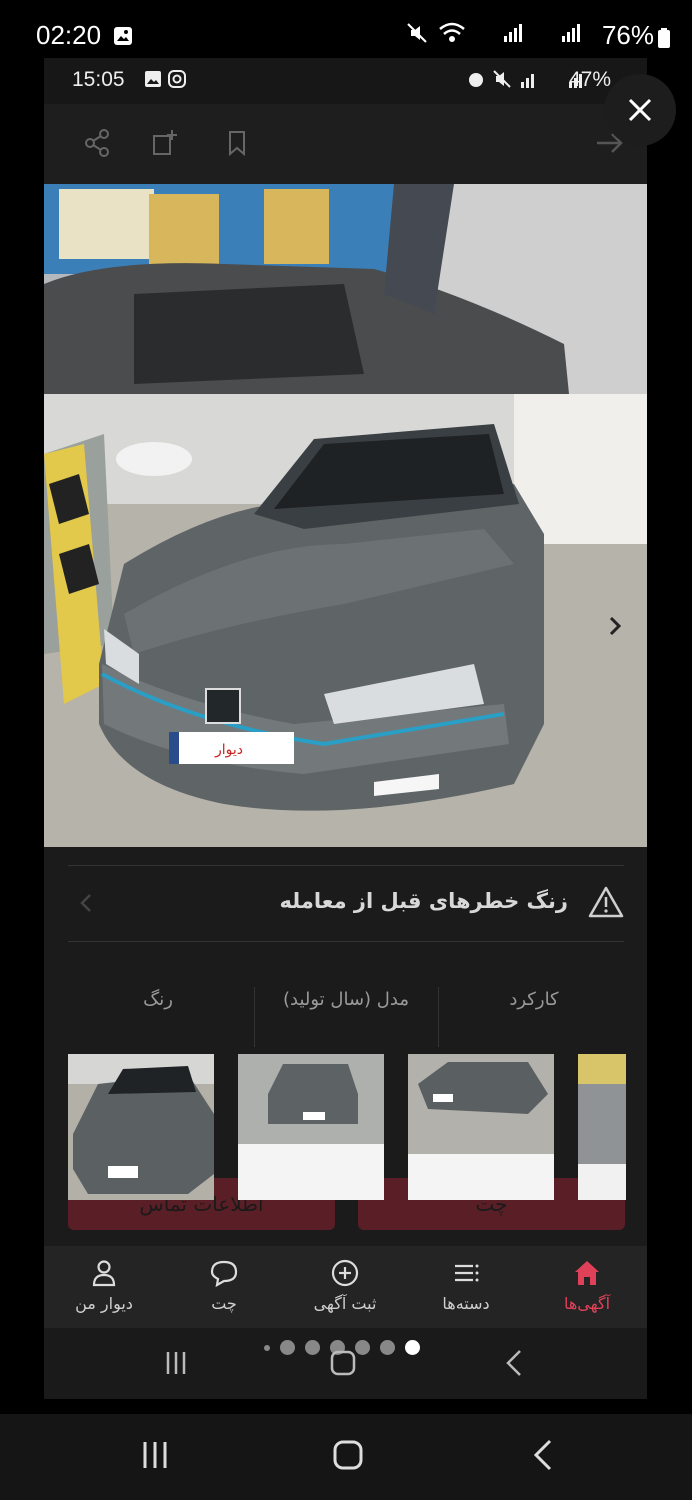  What do you see at coordinates (345, 1273) in the screenshot?
I see `add-icon` at bounding box center [345, 1273].